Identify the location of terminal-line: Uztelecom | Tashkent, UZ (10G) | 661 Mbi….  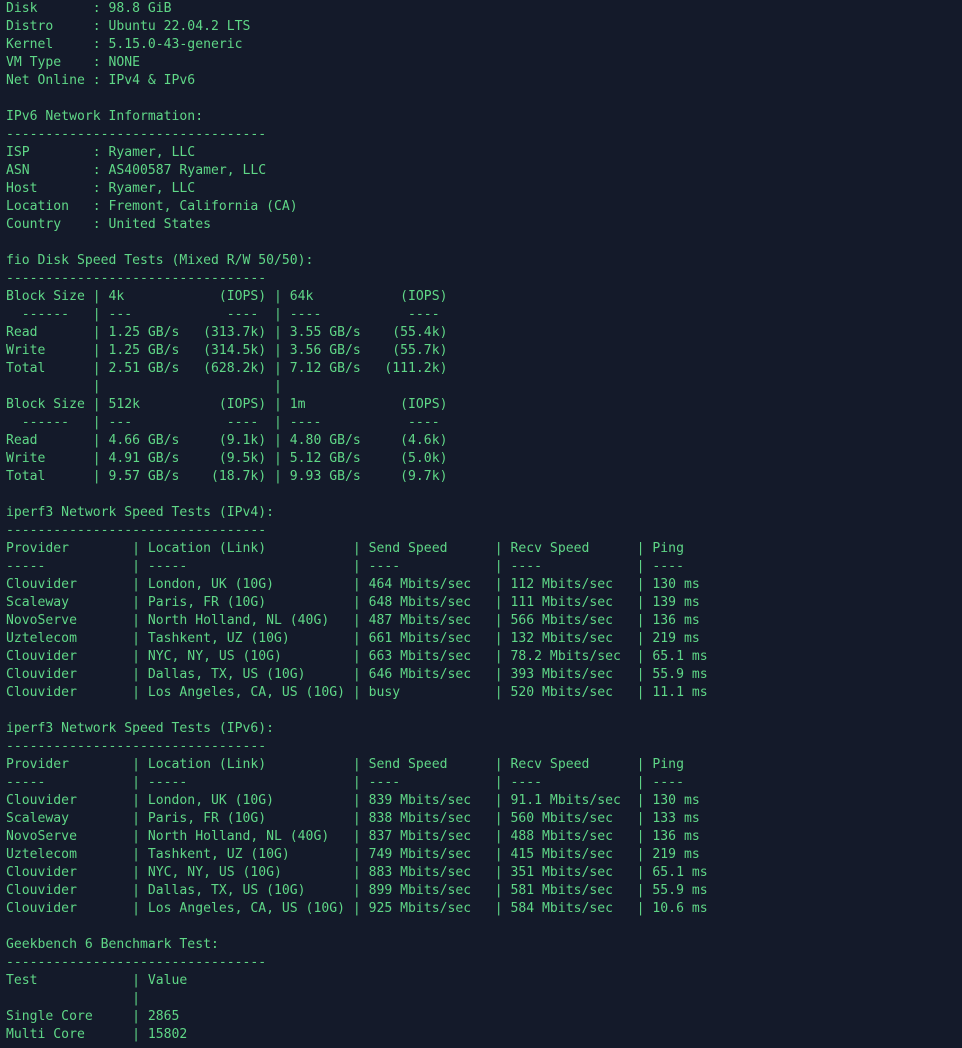
(353, 638).